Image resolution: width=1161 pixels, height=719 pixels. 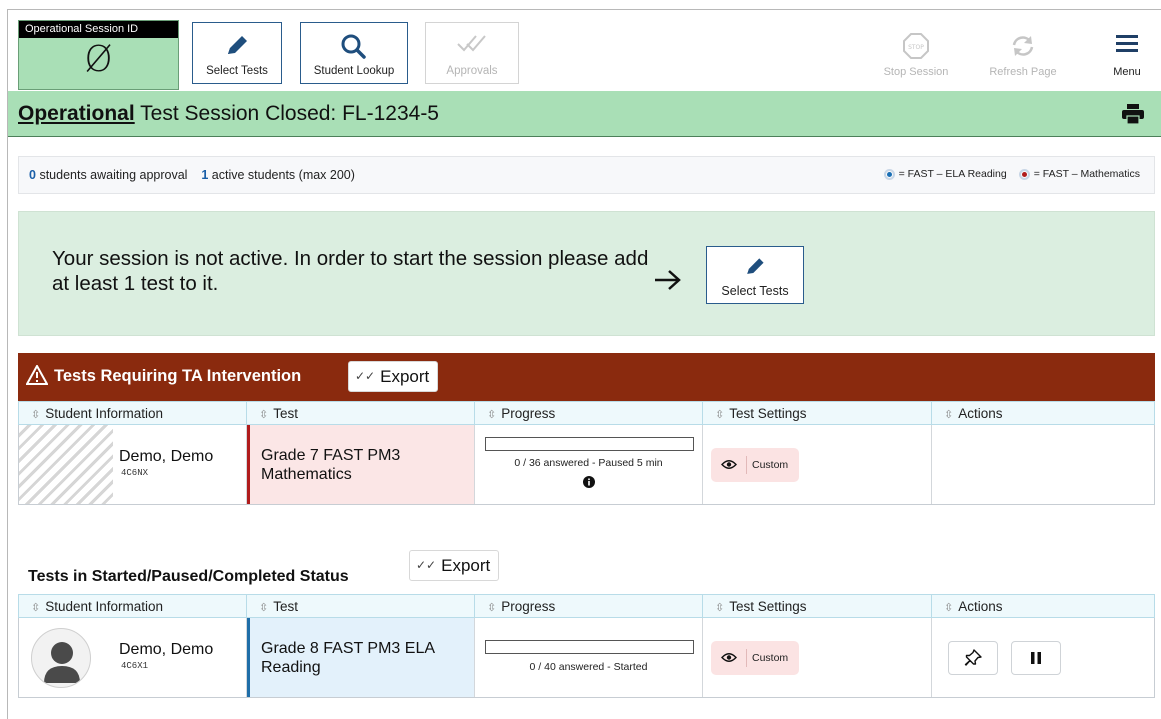 I want to click on refresh-icon, so click(x=1023, y=46).